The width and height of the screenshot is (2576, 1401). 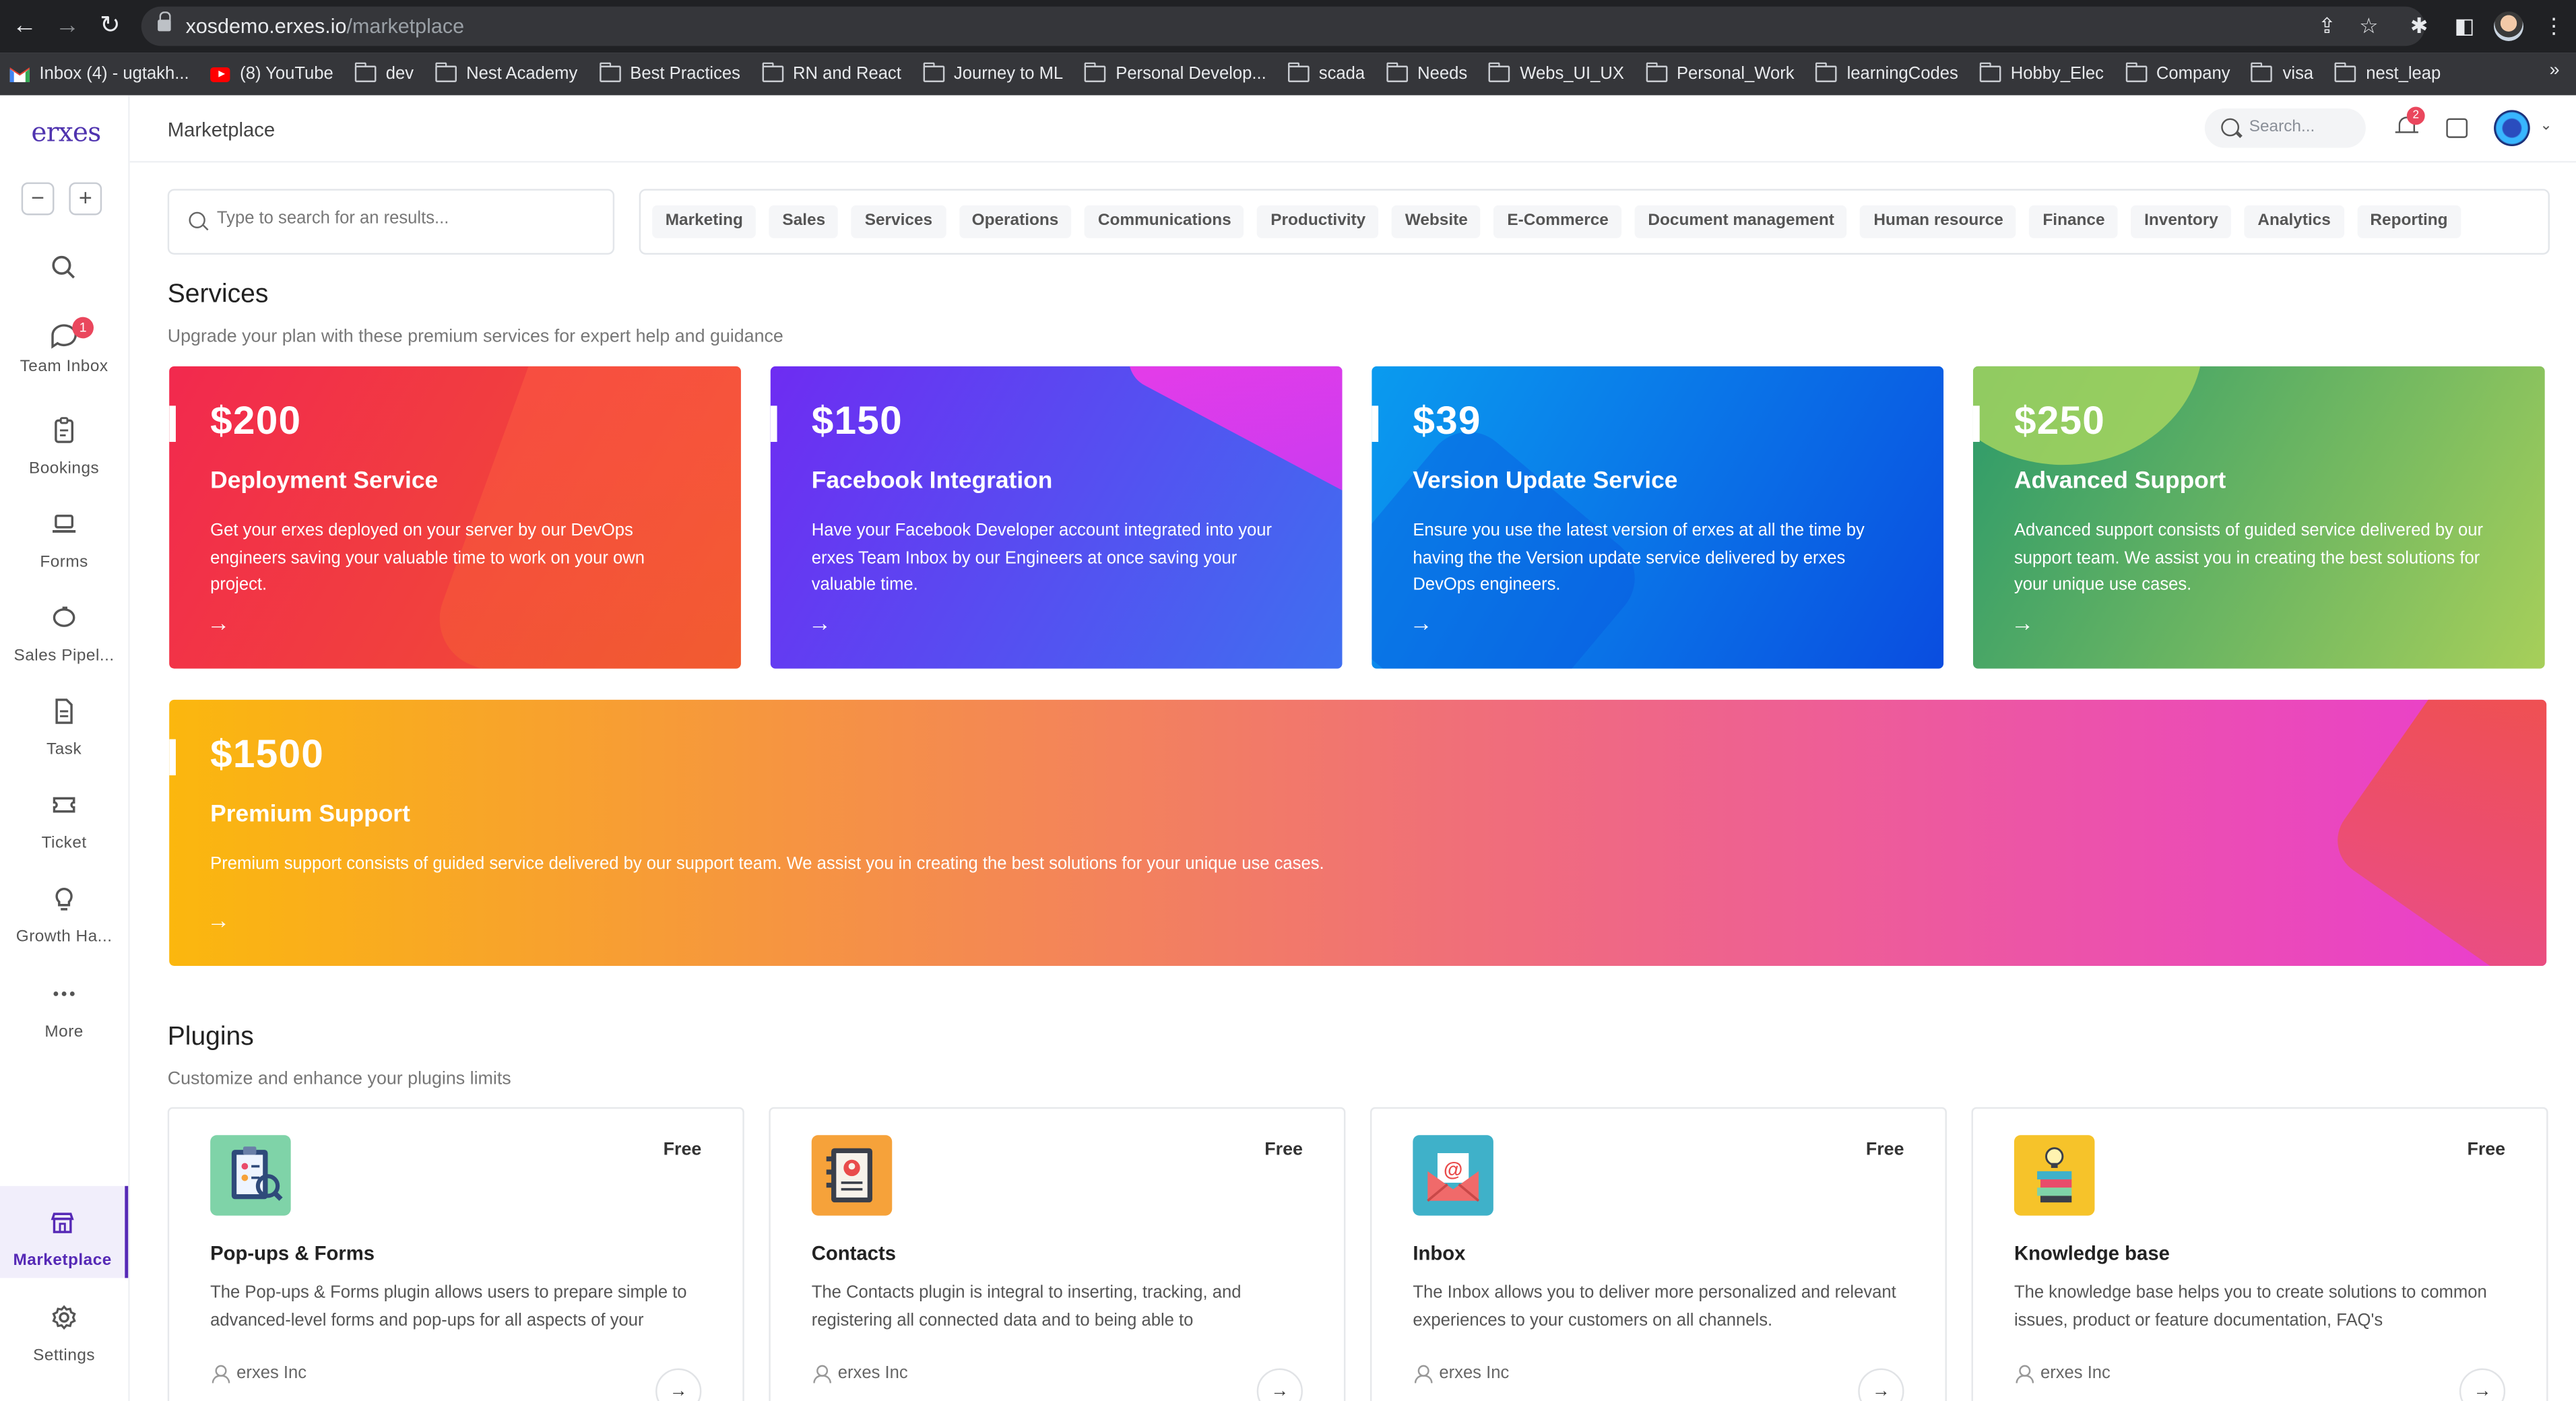 I want to click on books-lightbulb-icon, so click(x=2054, y=1175).